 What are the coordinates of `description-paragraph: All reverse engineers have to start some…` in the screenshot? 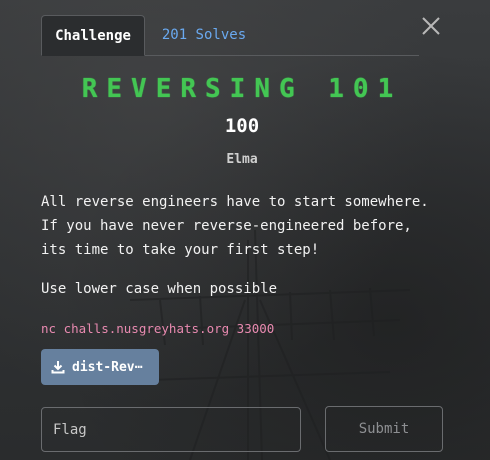 It's located at (235, 226).